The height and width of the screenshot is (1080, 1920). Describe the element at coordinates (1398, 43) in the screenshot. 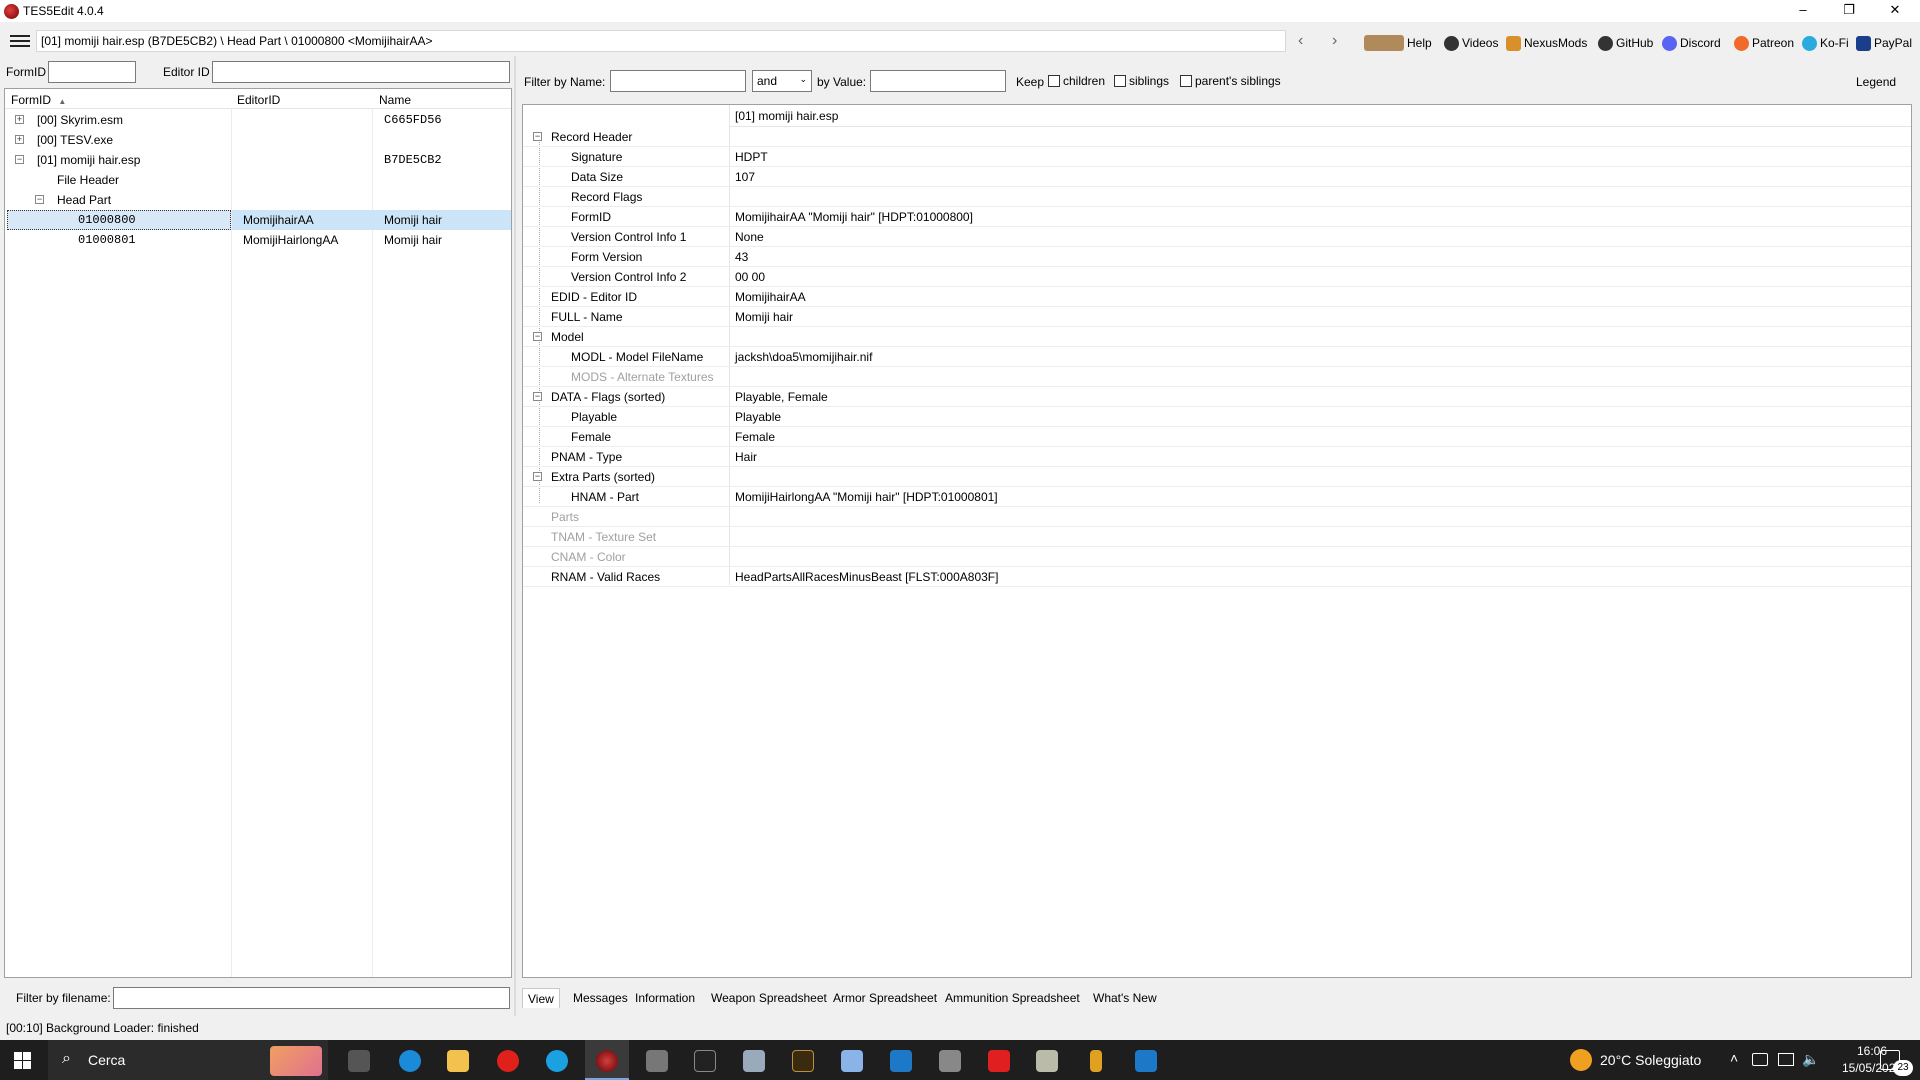

I see `help-link: Help` at that location.